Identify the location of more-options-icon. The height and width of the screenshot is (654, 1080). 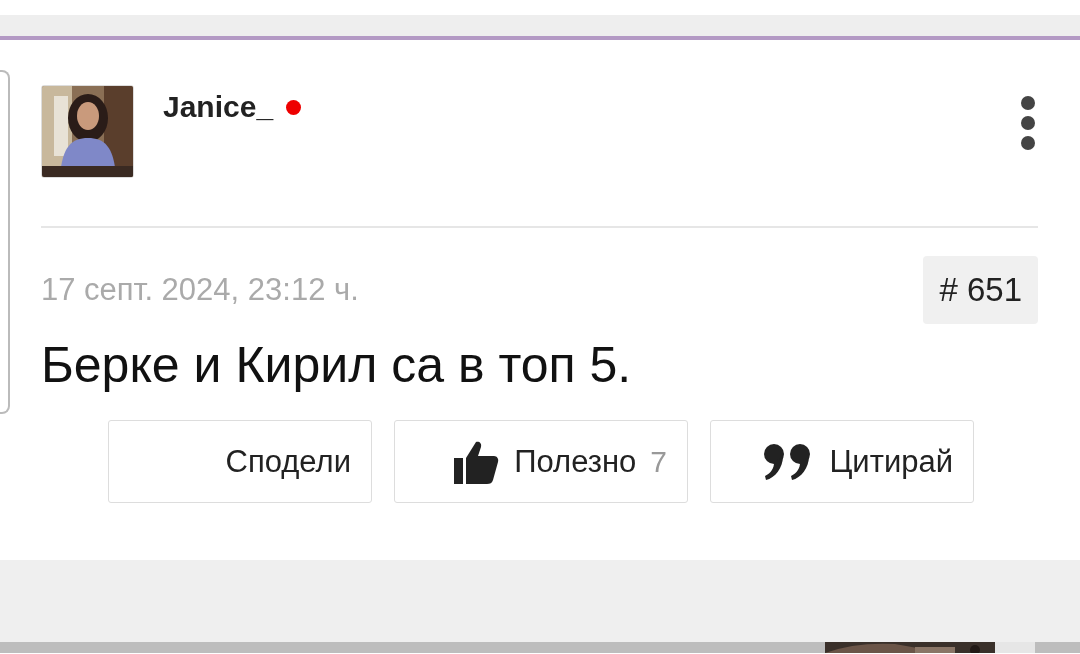
(1028, 123).